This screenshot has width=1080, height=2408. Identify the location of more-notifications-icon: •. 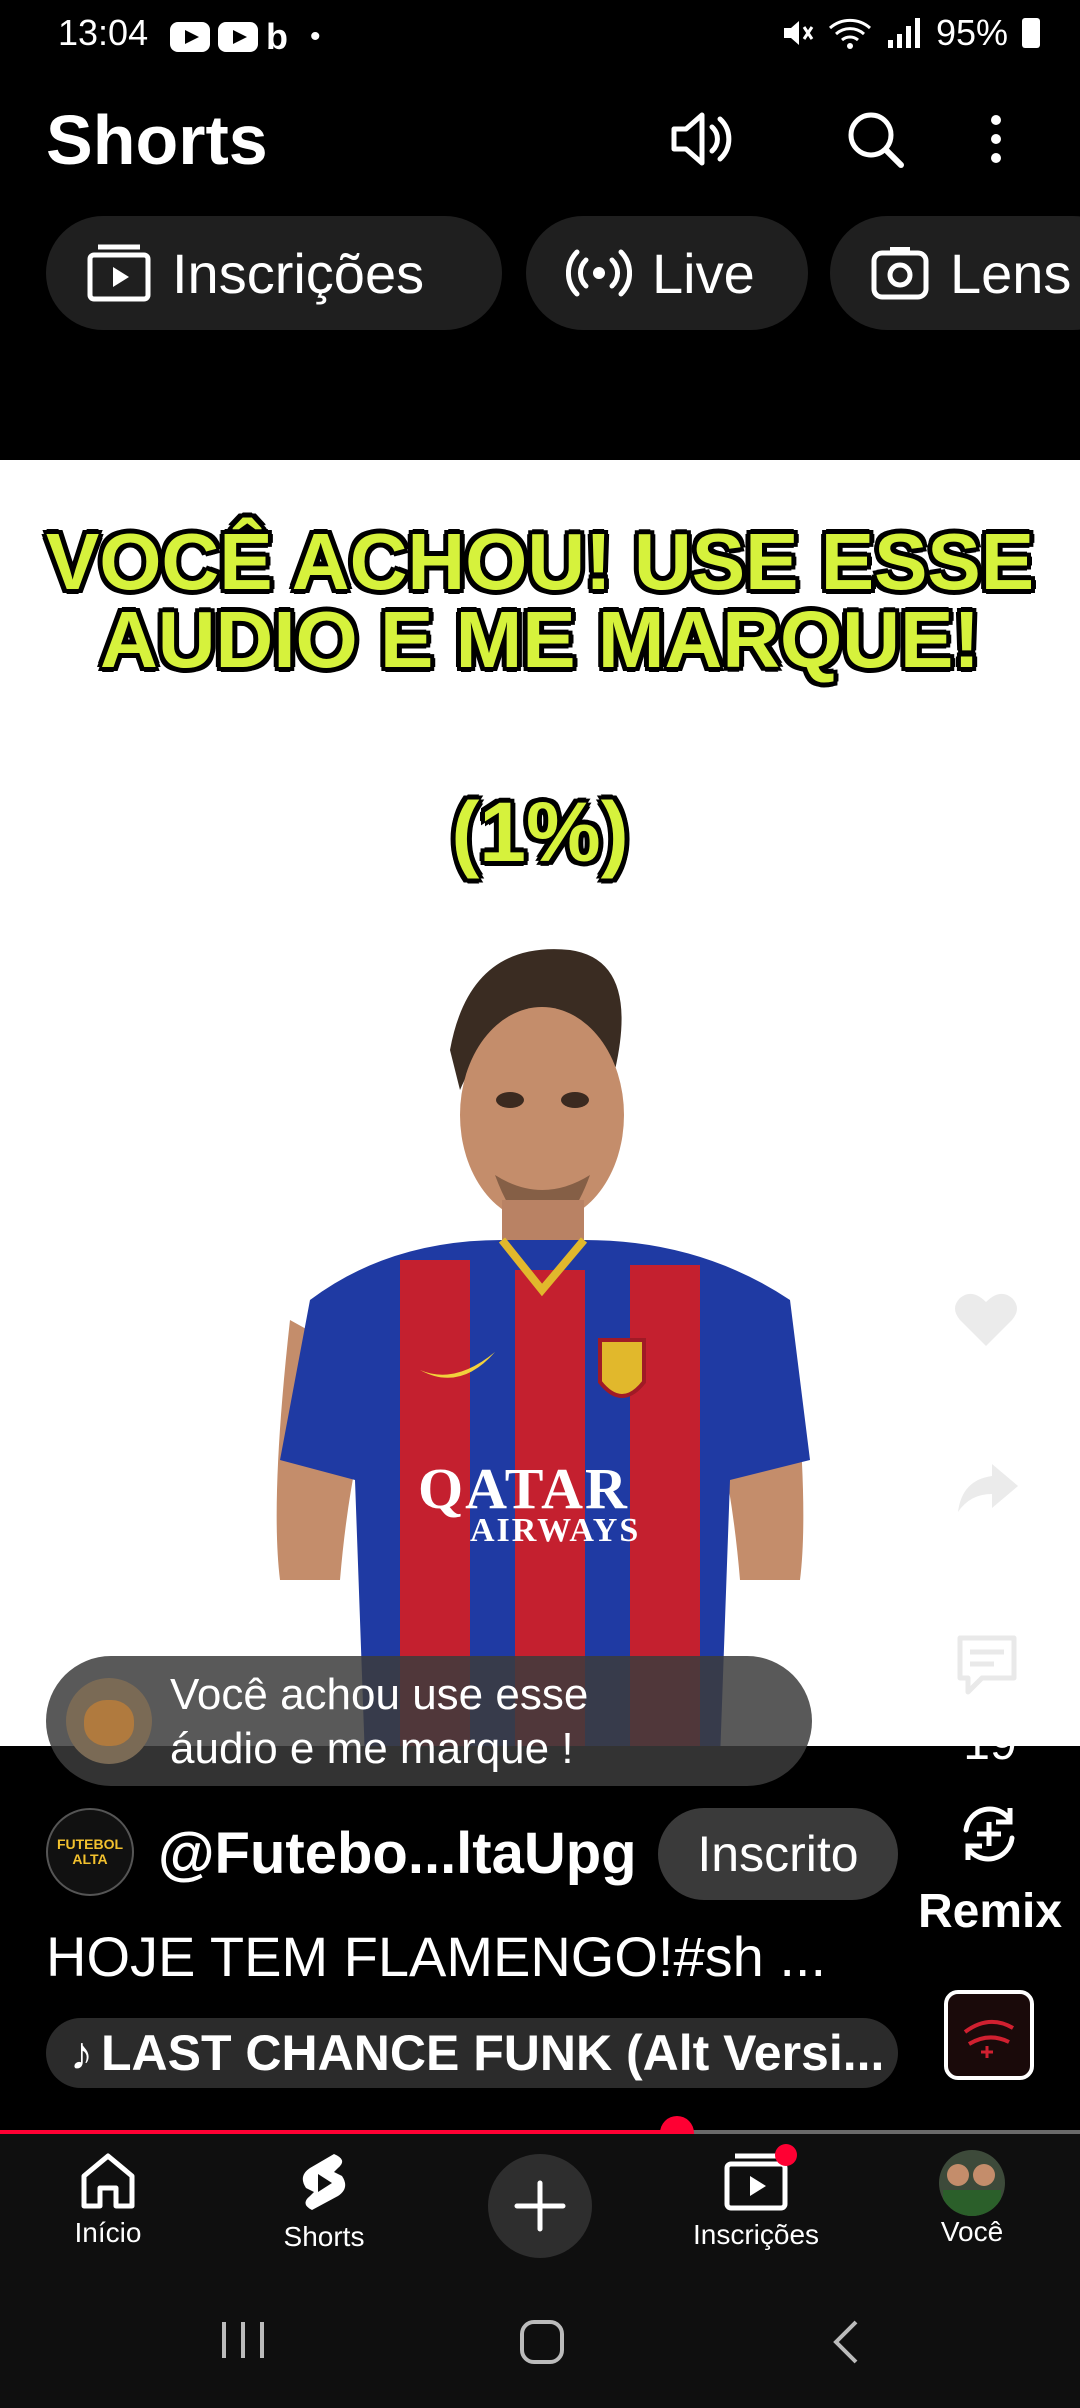
(315, 36).